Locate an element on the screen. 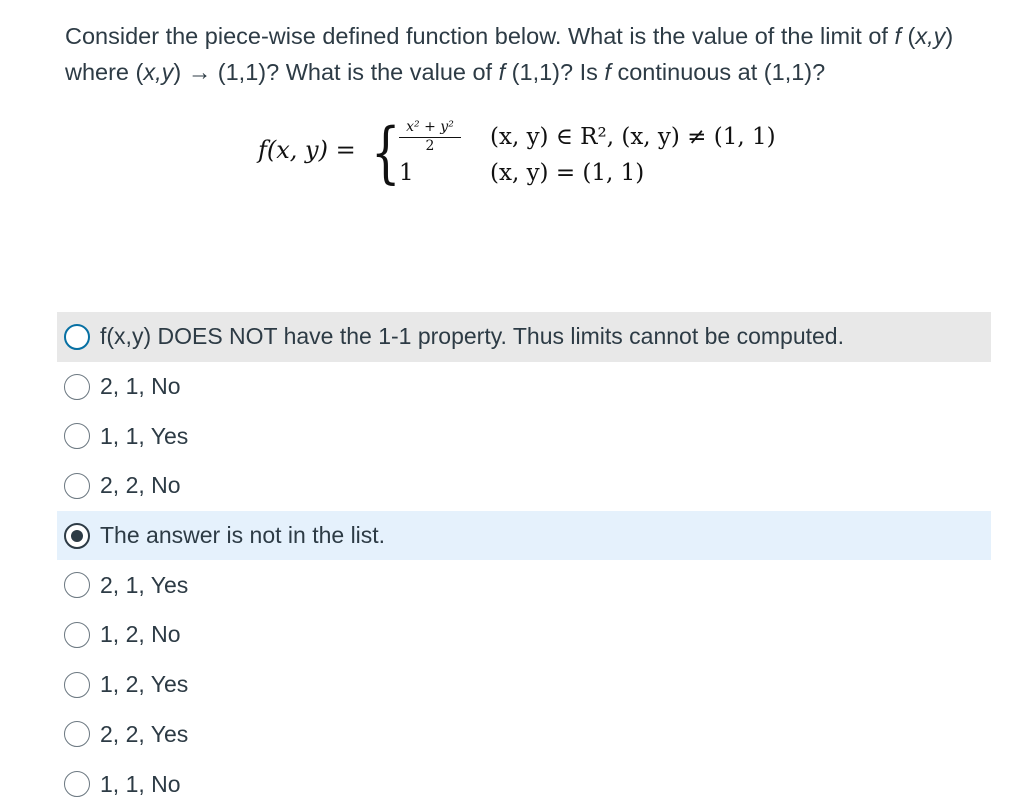  answer-option-label: 2, 2, No is located at coordinates (140, 485).